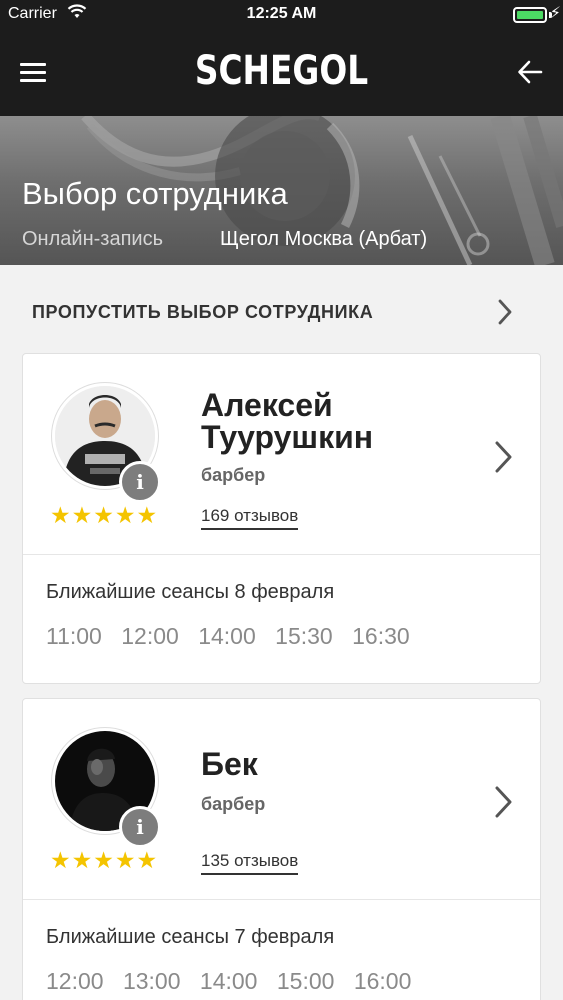 This screenshot has height=1000, width=563. Describe the element at coordinates (530, 72) in the screenshot. I see `arrow-left-icon` at that location.